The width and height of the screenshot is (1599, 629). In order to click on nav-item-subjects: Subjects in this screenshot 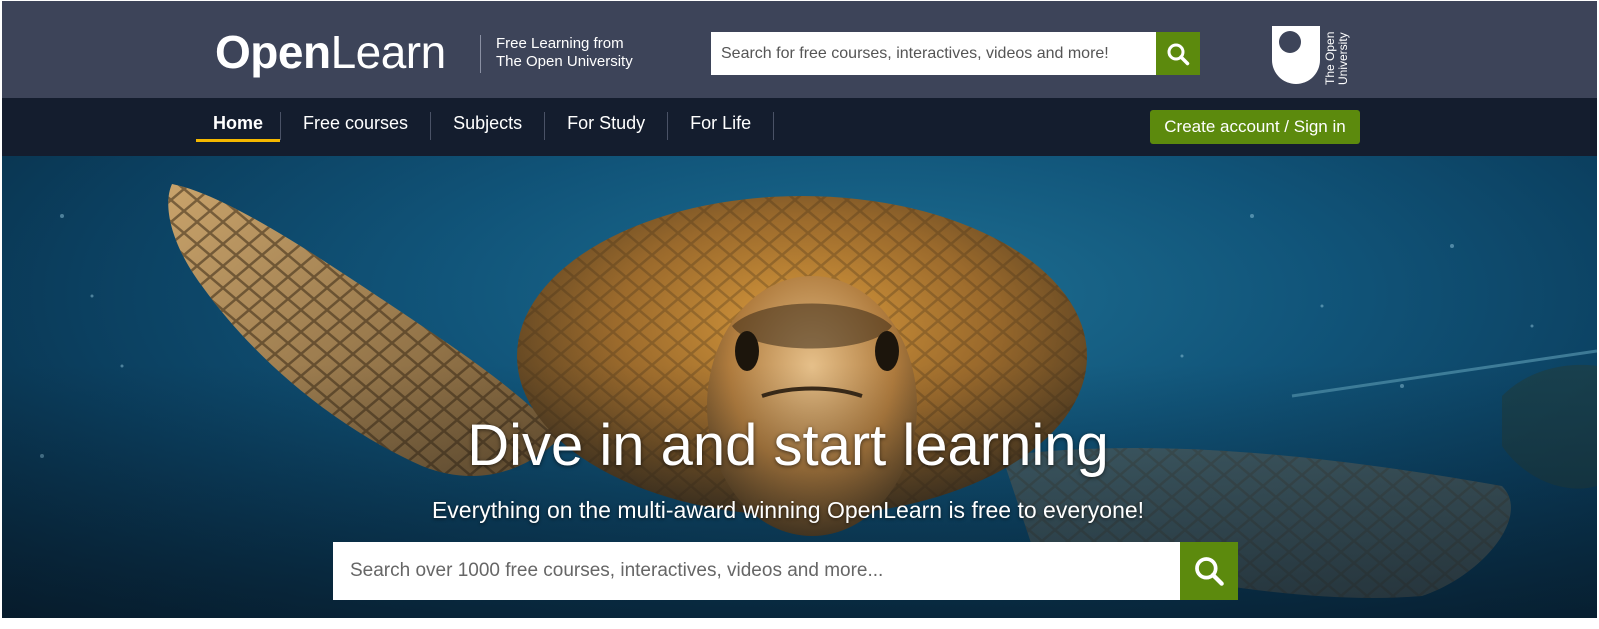, I will do `click(487, 127)`.